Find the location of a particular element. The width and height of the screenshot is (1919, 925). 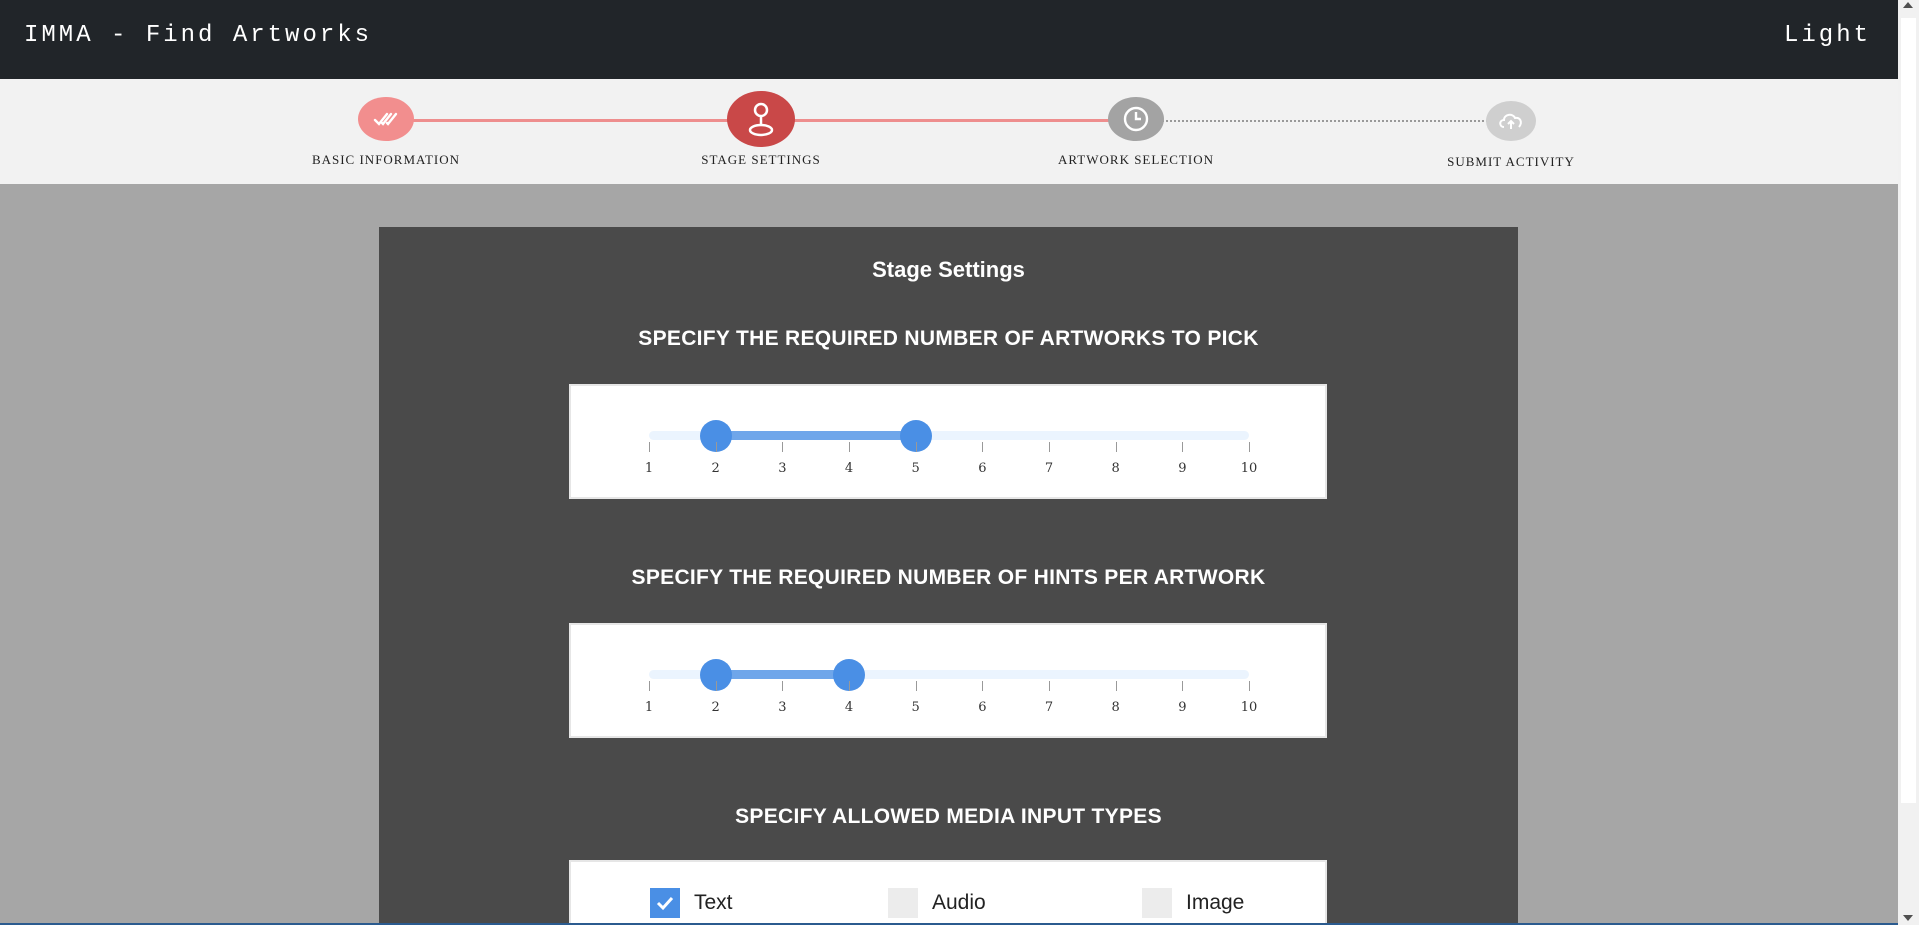

checkbox-label: Audio is located at coordinates (959, 902).